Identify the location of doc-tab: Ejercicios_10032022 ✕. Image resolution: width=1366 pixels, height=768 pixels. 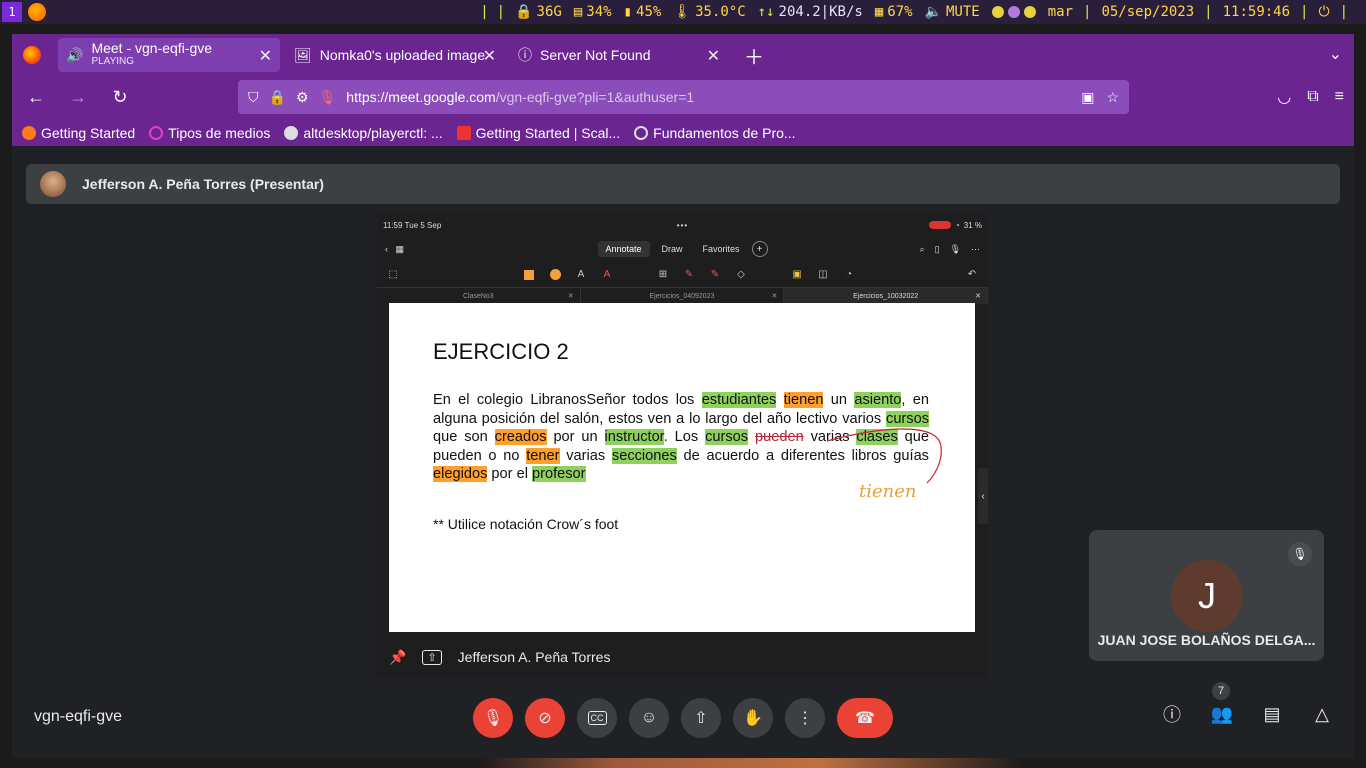
(886, 296).